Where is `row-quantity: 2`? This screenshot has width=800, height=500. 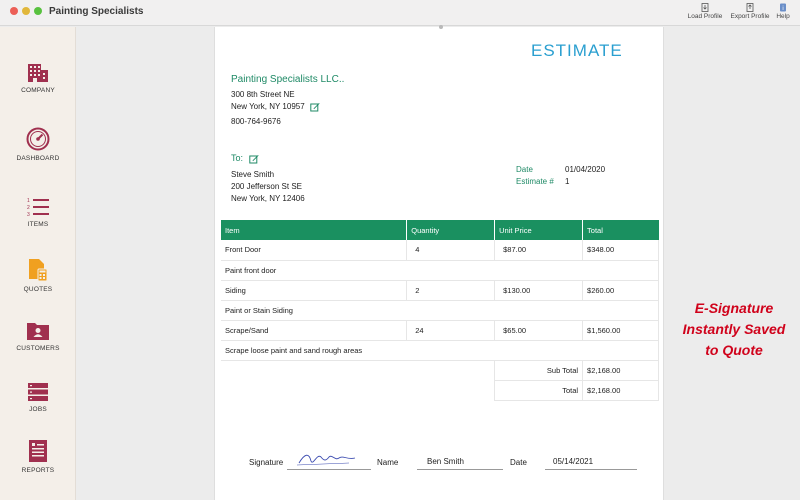
row-quantity: 2 is located at coordinates (451, 290).